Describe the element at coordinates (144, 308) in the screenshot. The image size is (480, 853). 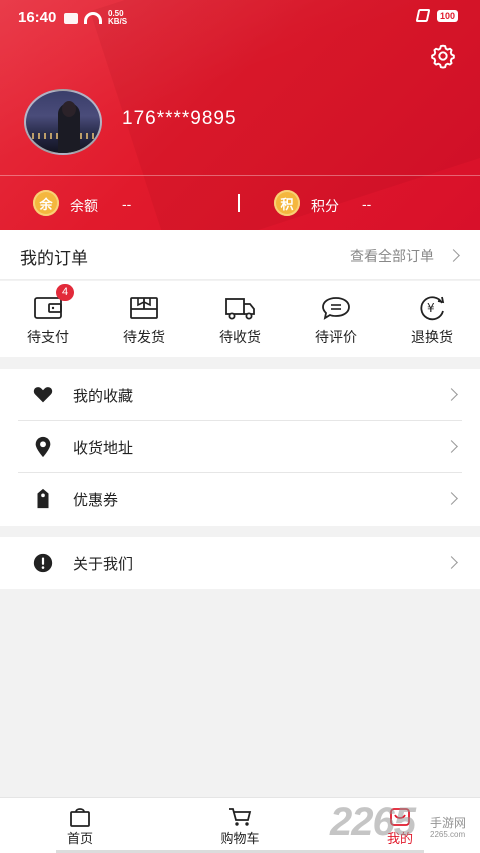
I see `package-icon` at that location.